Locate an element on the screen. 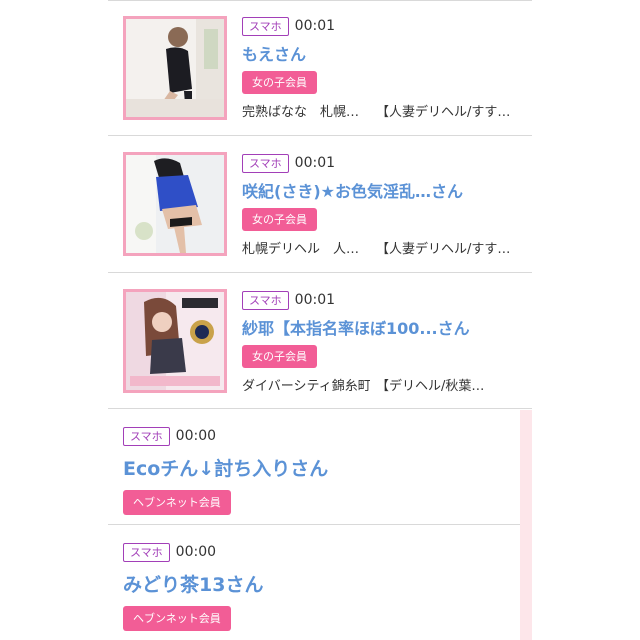 This screenshot has height=640, width=640. user-name-link: Ecoチん↓討ち入りさん is located at coordinates (324, 467).